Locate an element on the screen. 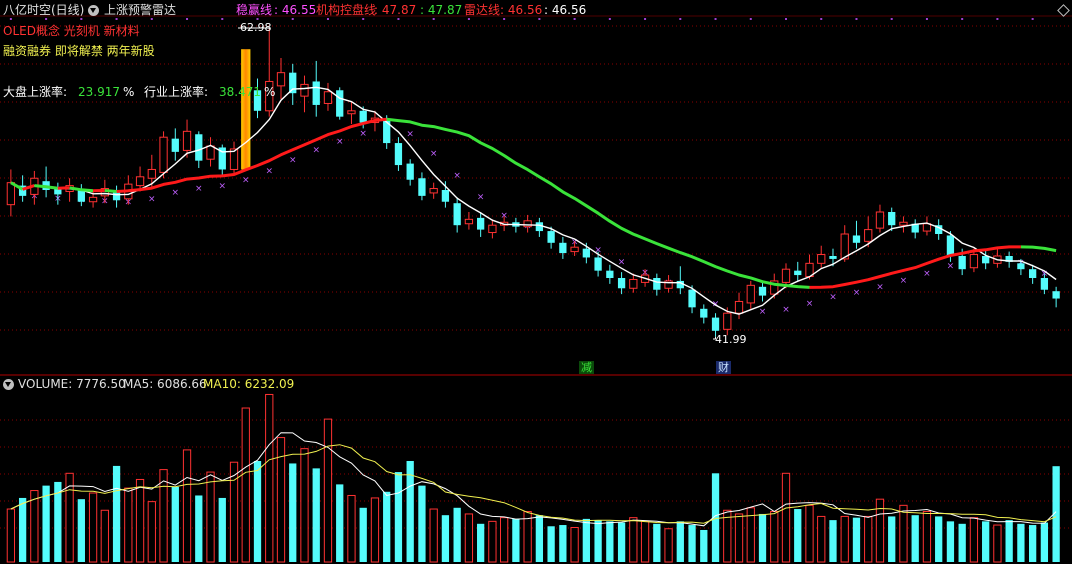 The height and width of the screenshot is (564, 1072). ma-green-line is located at coordinates (1038, 249).